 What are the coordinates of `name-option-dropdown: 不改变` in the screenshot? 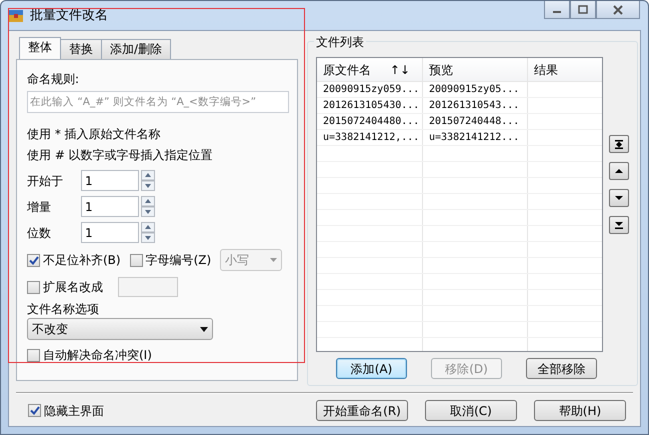 It's located at (120, 329).